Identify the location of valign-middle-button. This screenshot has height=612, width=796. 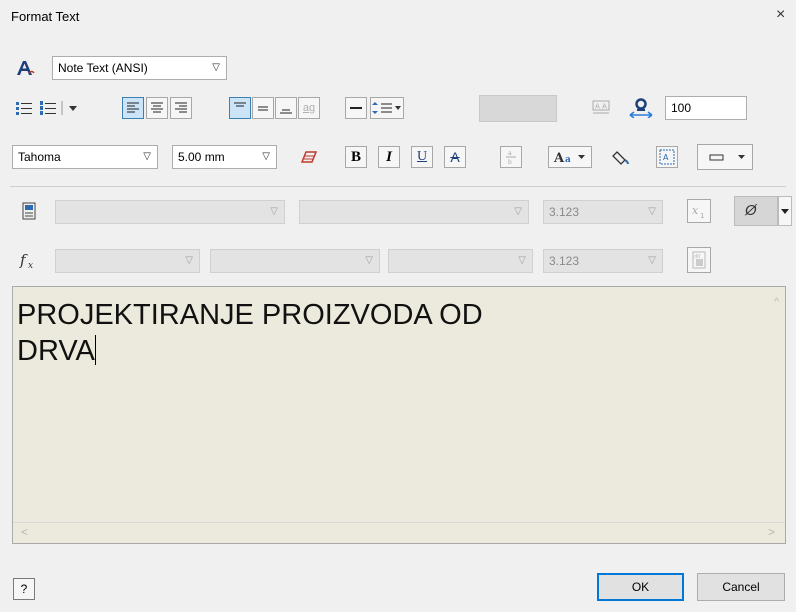
(263, 108).